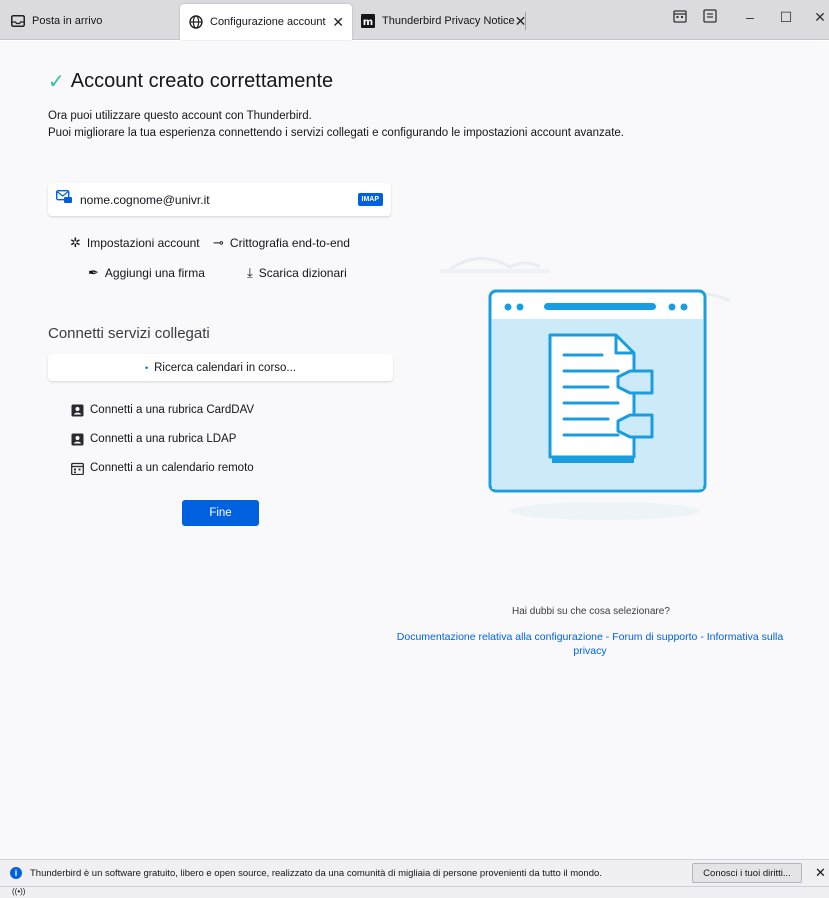  I want to click on imap-badge: IMAP, so click(370, 199).